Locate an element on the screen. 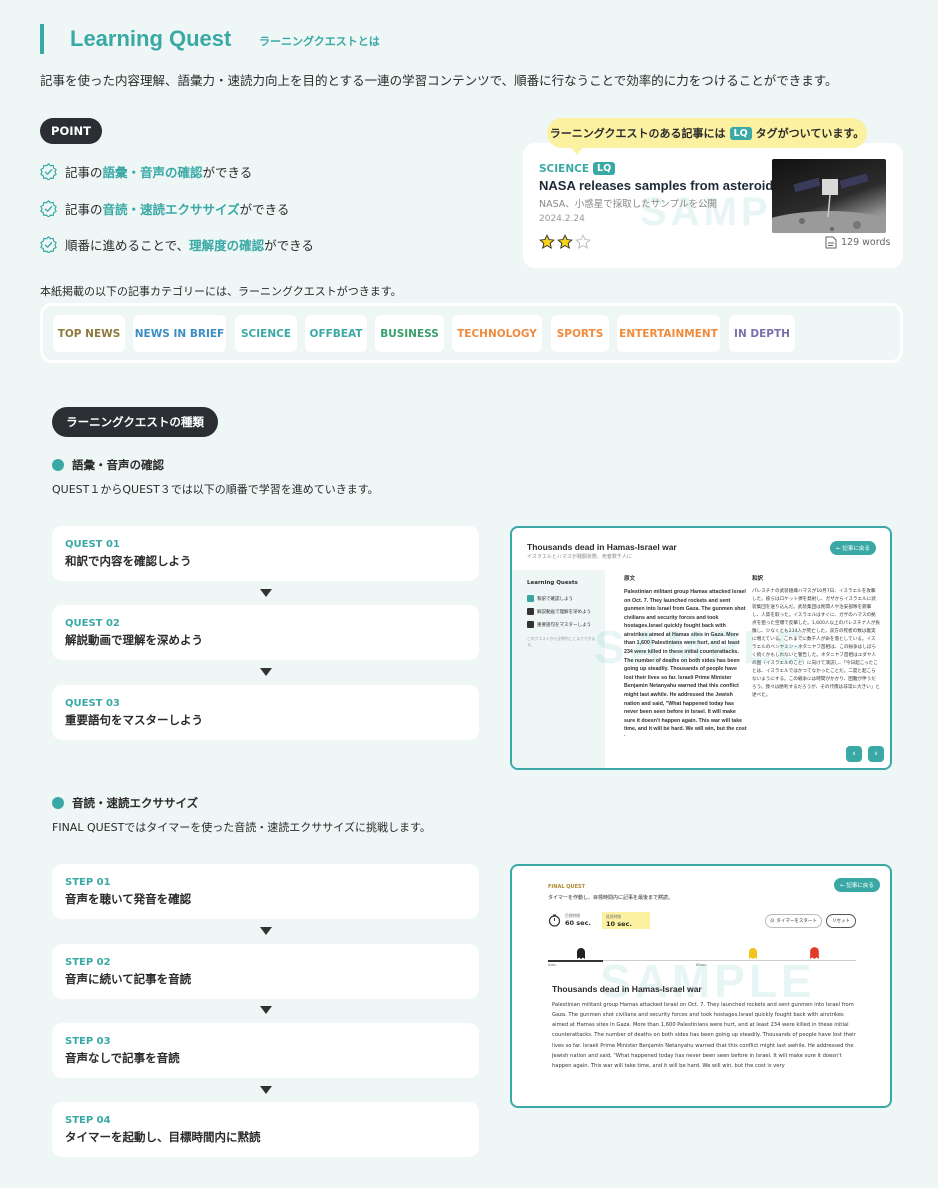 The image size is (938, 1188). reset-button: リセット is located at coordinates (841, 921).